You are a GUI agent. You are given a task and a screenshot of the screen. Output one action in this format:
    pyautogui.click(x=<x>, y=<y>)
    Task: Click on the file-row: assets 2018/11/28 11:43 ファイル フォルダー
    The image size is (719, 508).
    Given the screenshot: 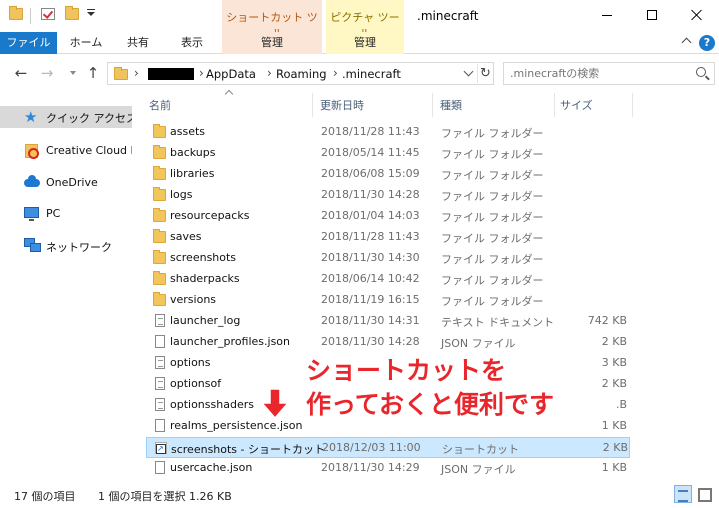 What is the action you would take?
    pyautogui.click(x=388, y=132)
    